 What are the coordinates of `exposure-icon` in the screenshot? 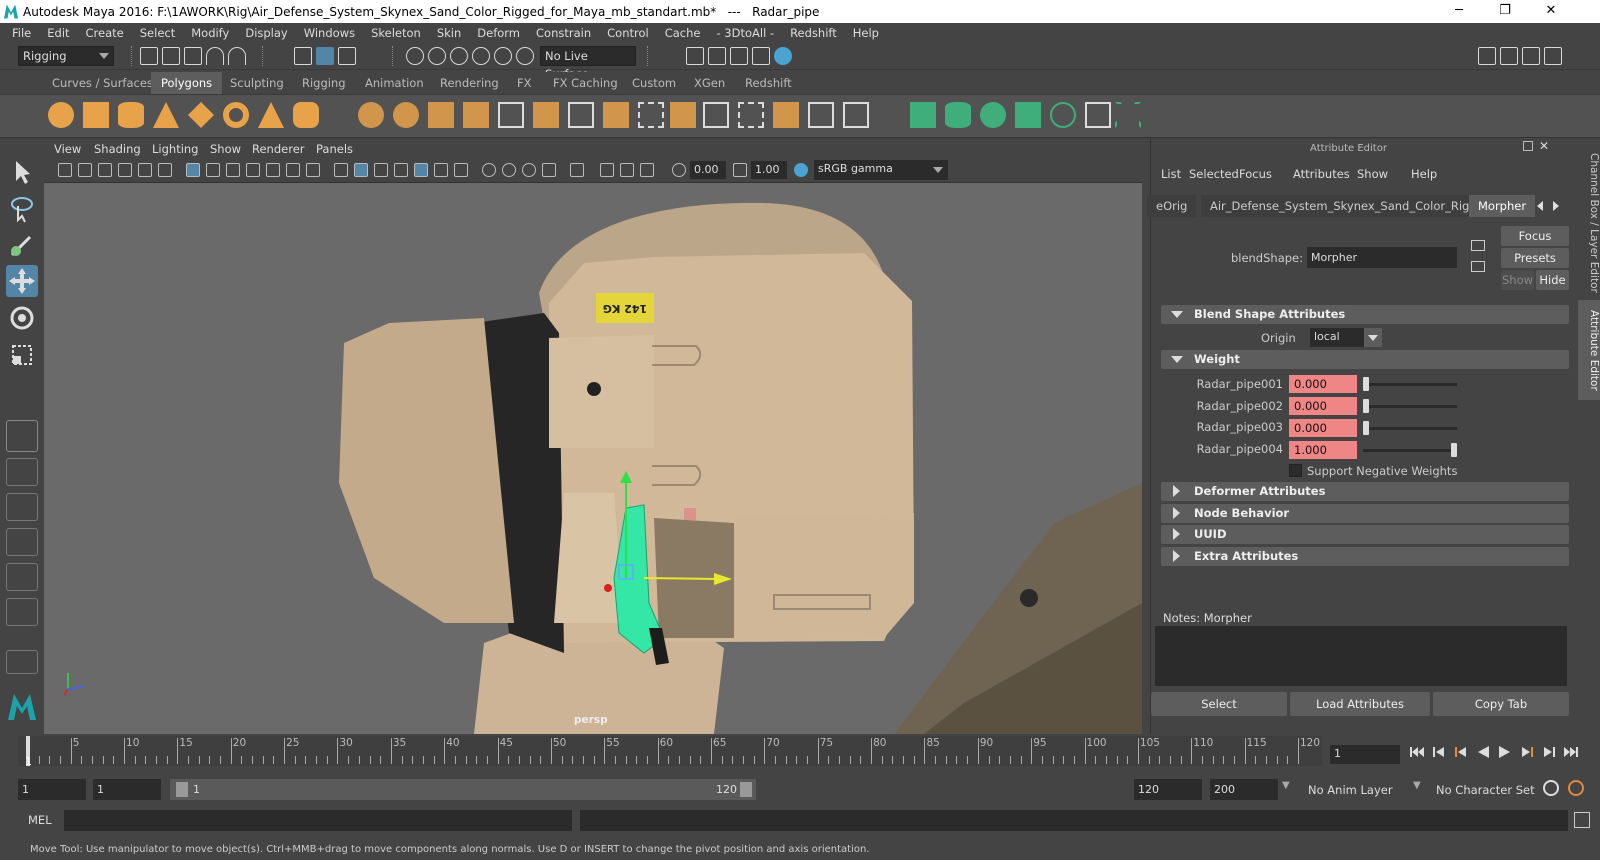 It's located at (679, 170).